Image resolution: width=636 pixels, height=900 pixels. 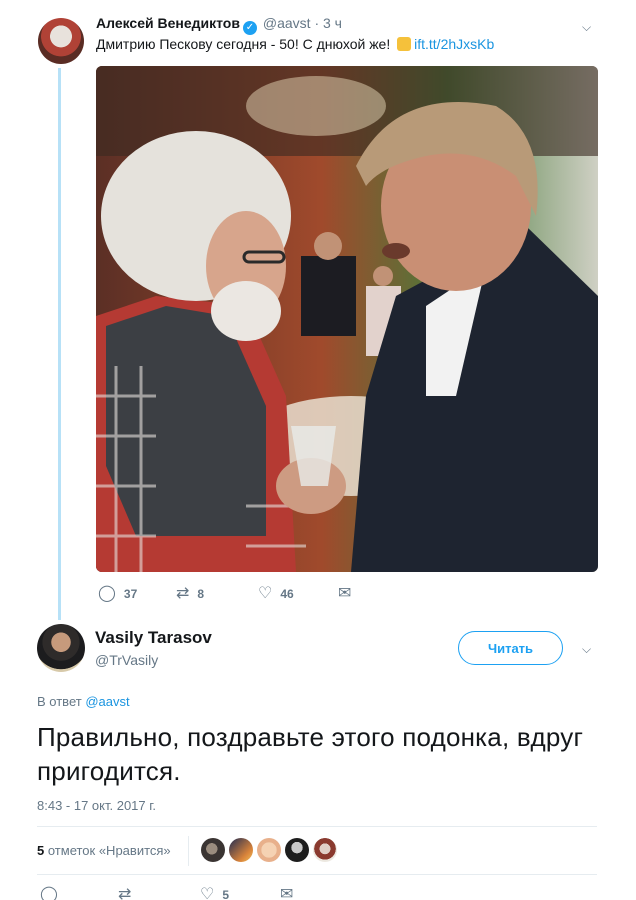 What do you see at coordinates (126, 660) in the screenshot?
I see `author-handle: @TrVasily` at bounding box center [126, 660].